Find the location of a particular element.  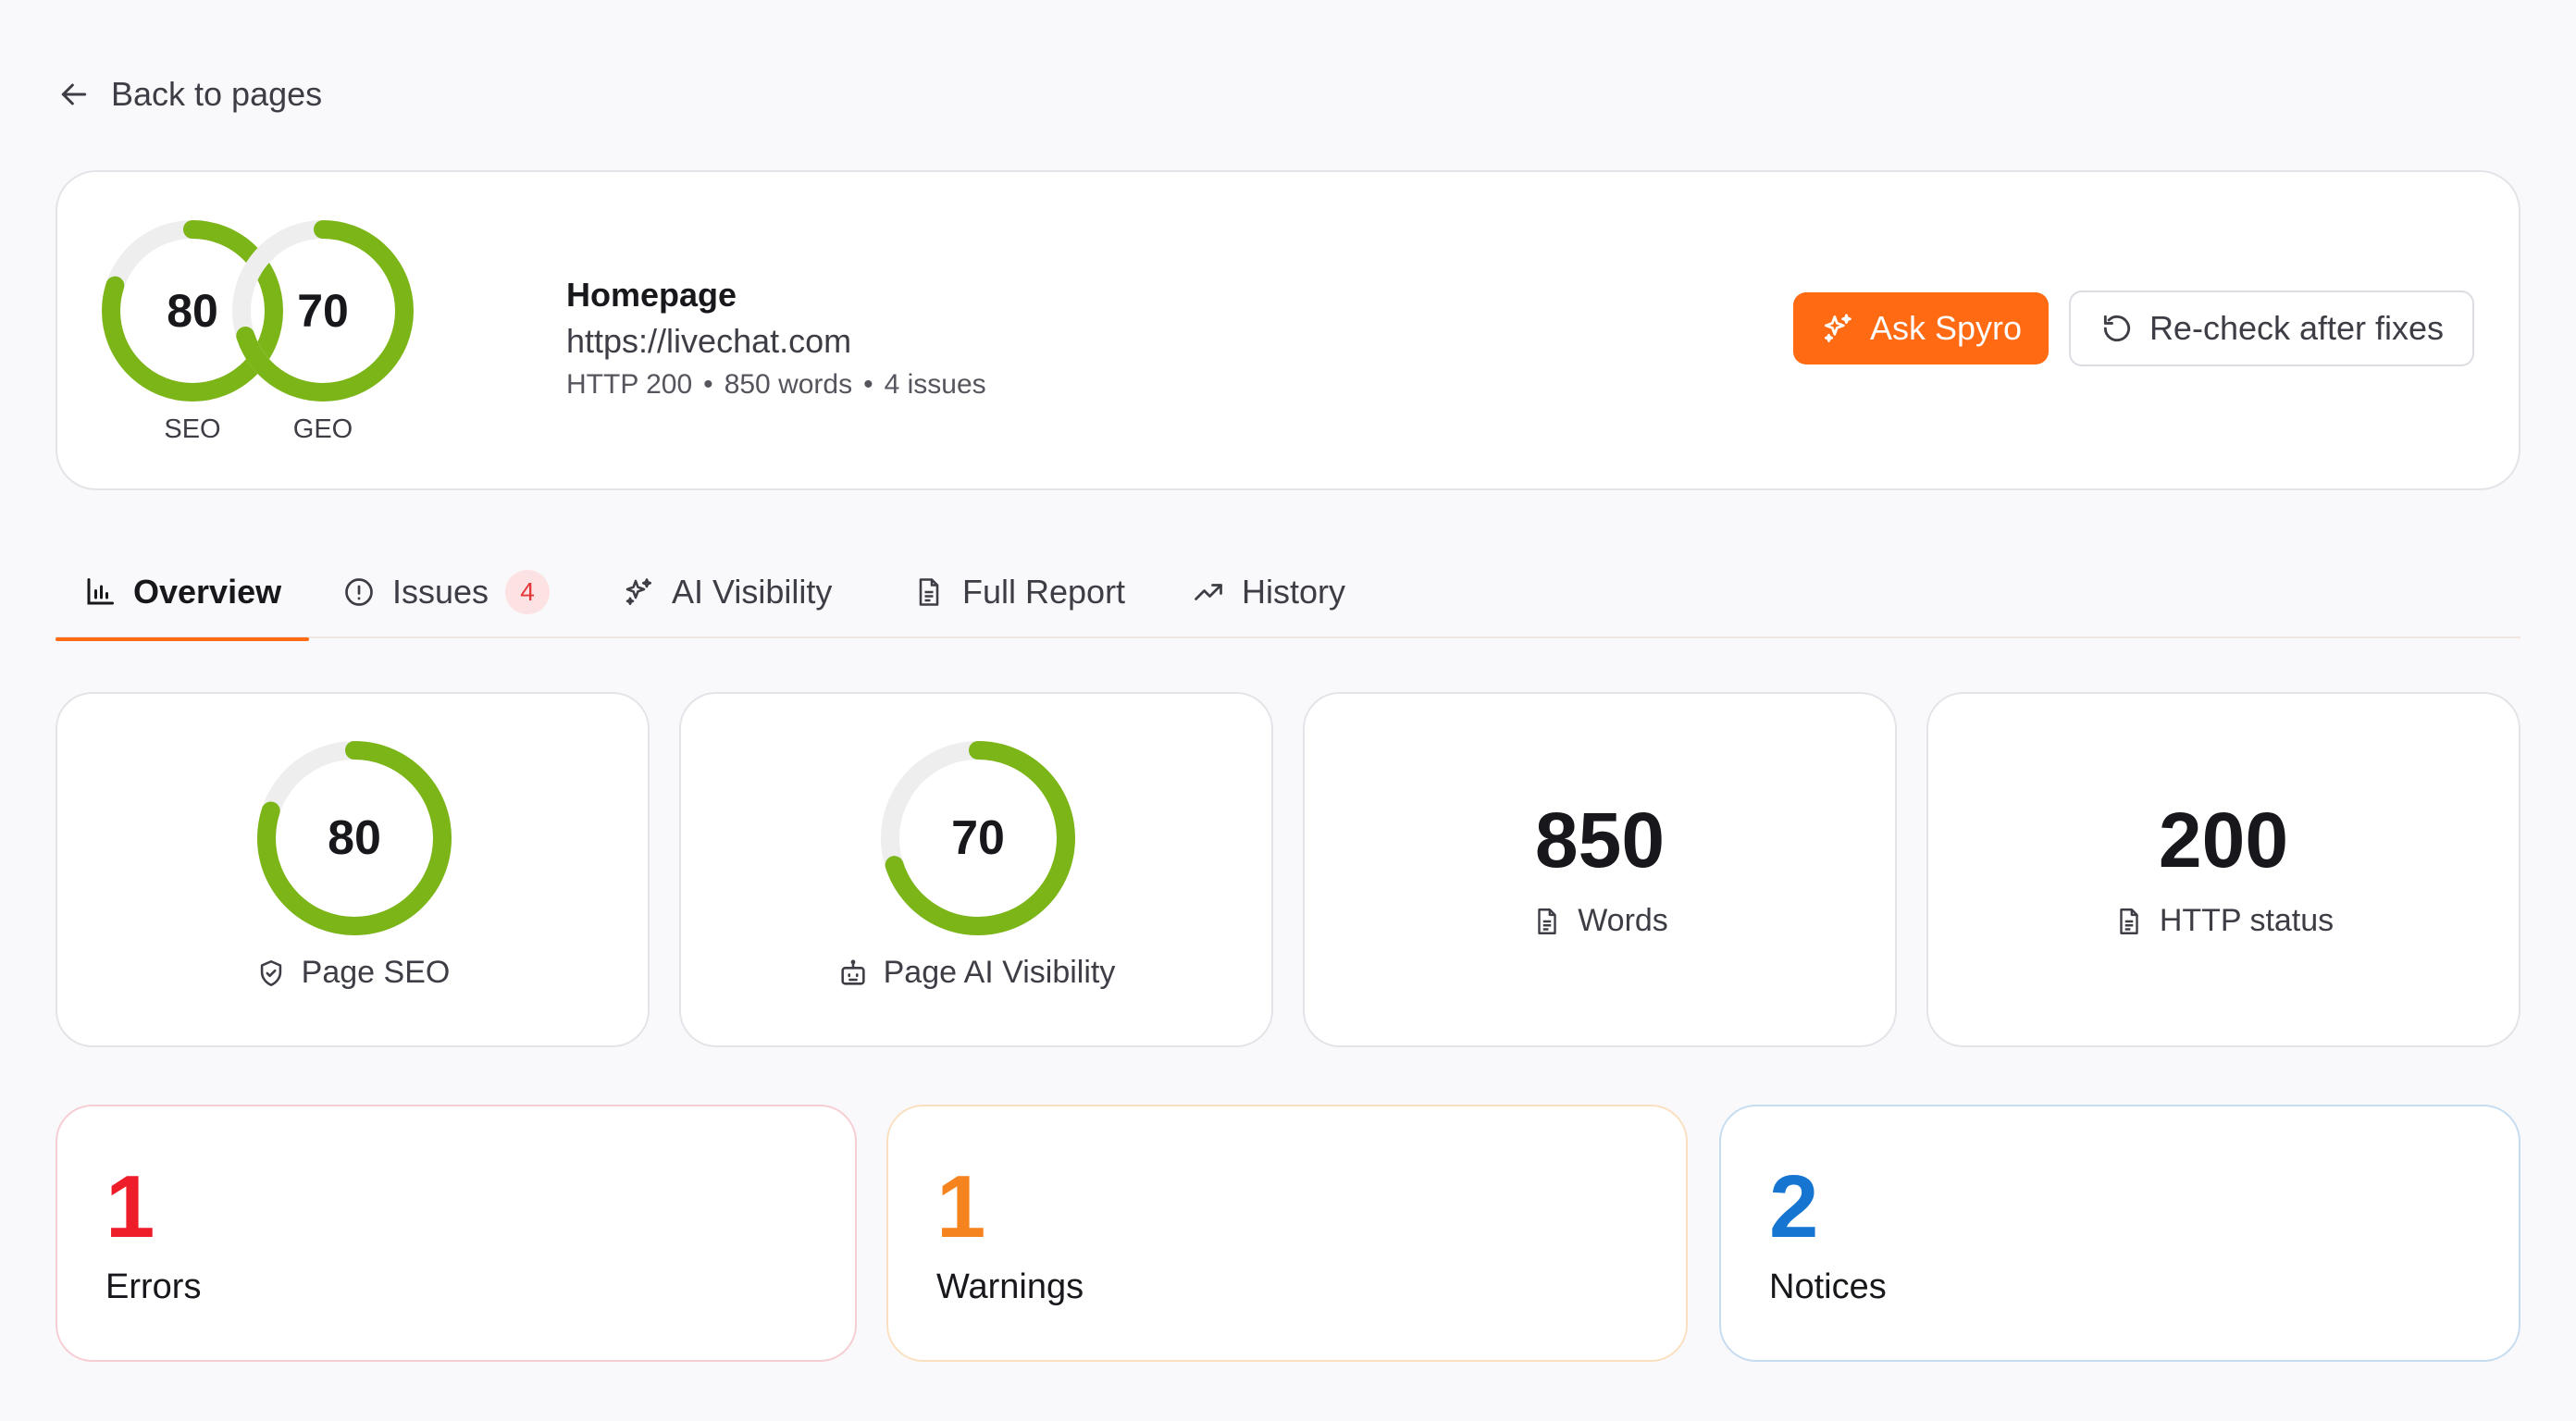

http-status-label-row: HTTP status is located at coordinates (2224, 921).